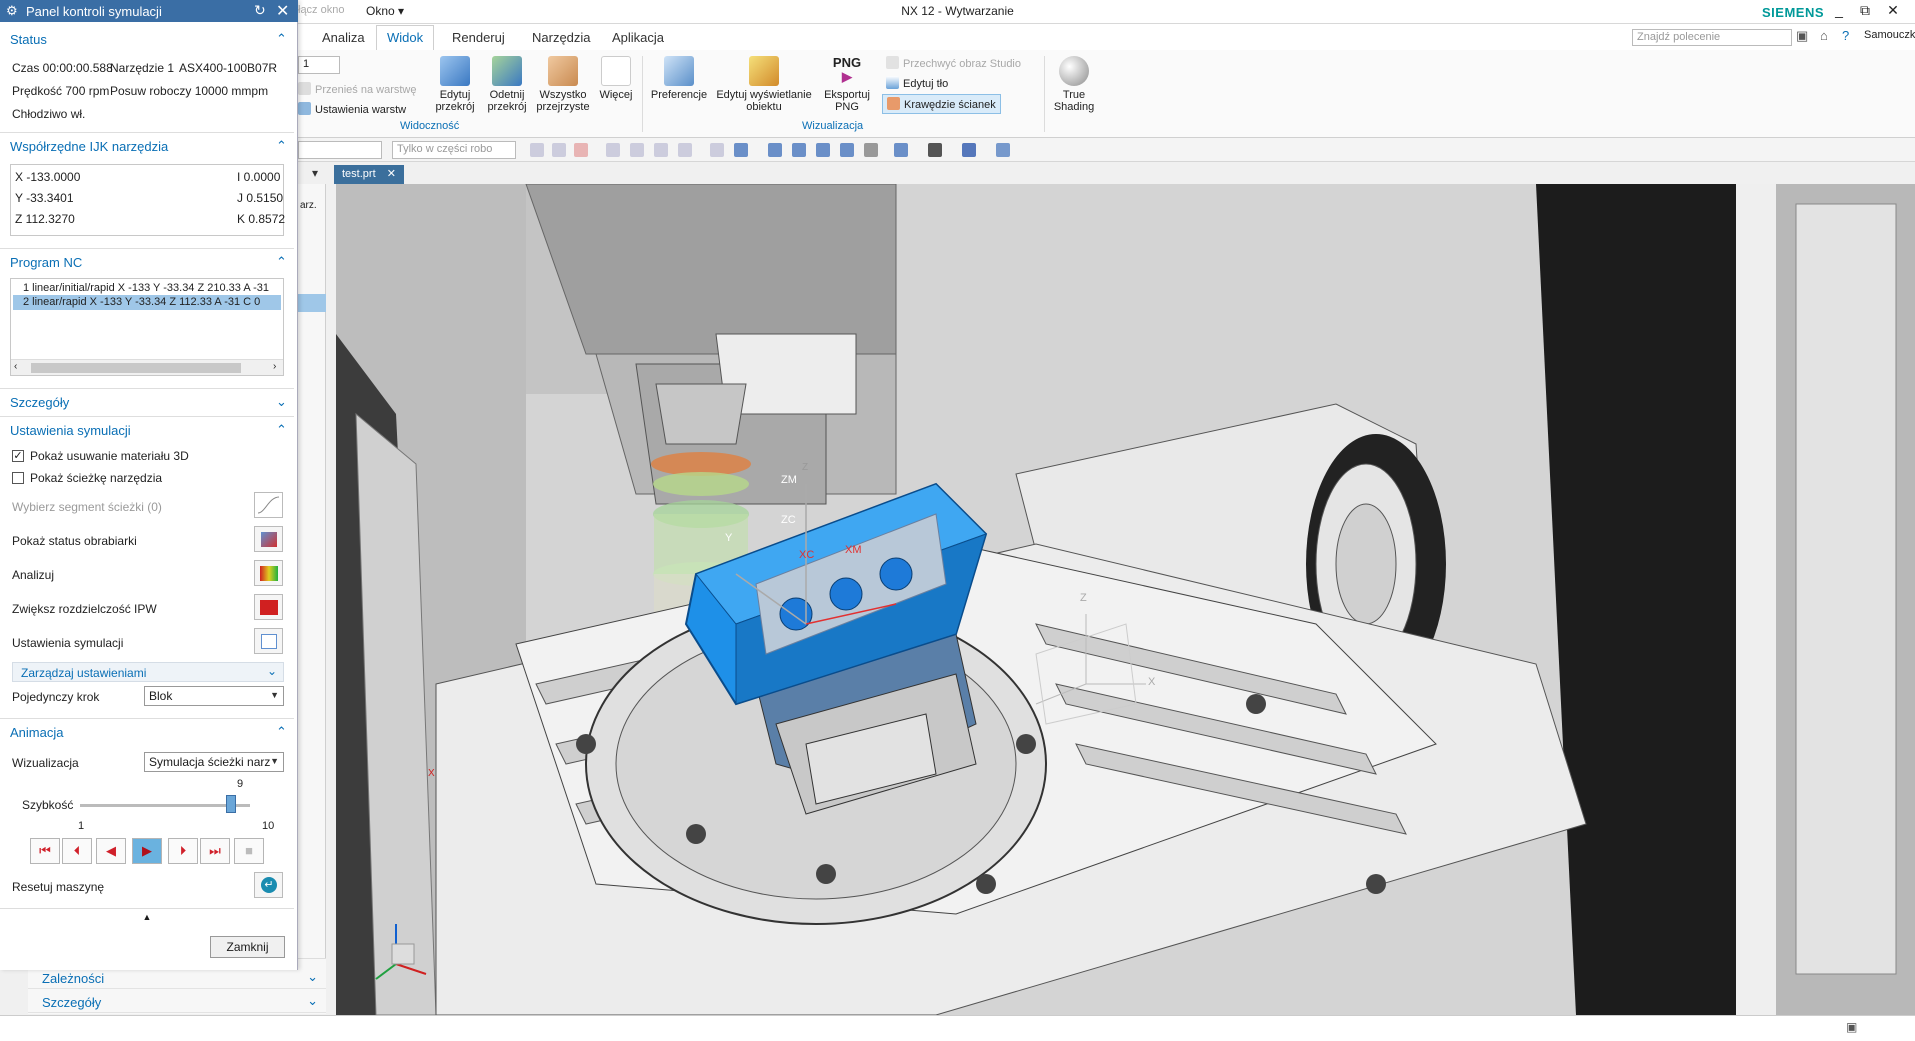 This screenshot has width=1915, height=1041. I want to click on layer-settings-button: Ustawienia warstw, so click(352, 109).